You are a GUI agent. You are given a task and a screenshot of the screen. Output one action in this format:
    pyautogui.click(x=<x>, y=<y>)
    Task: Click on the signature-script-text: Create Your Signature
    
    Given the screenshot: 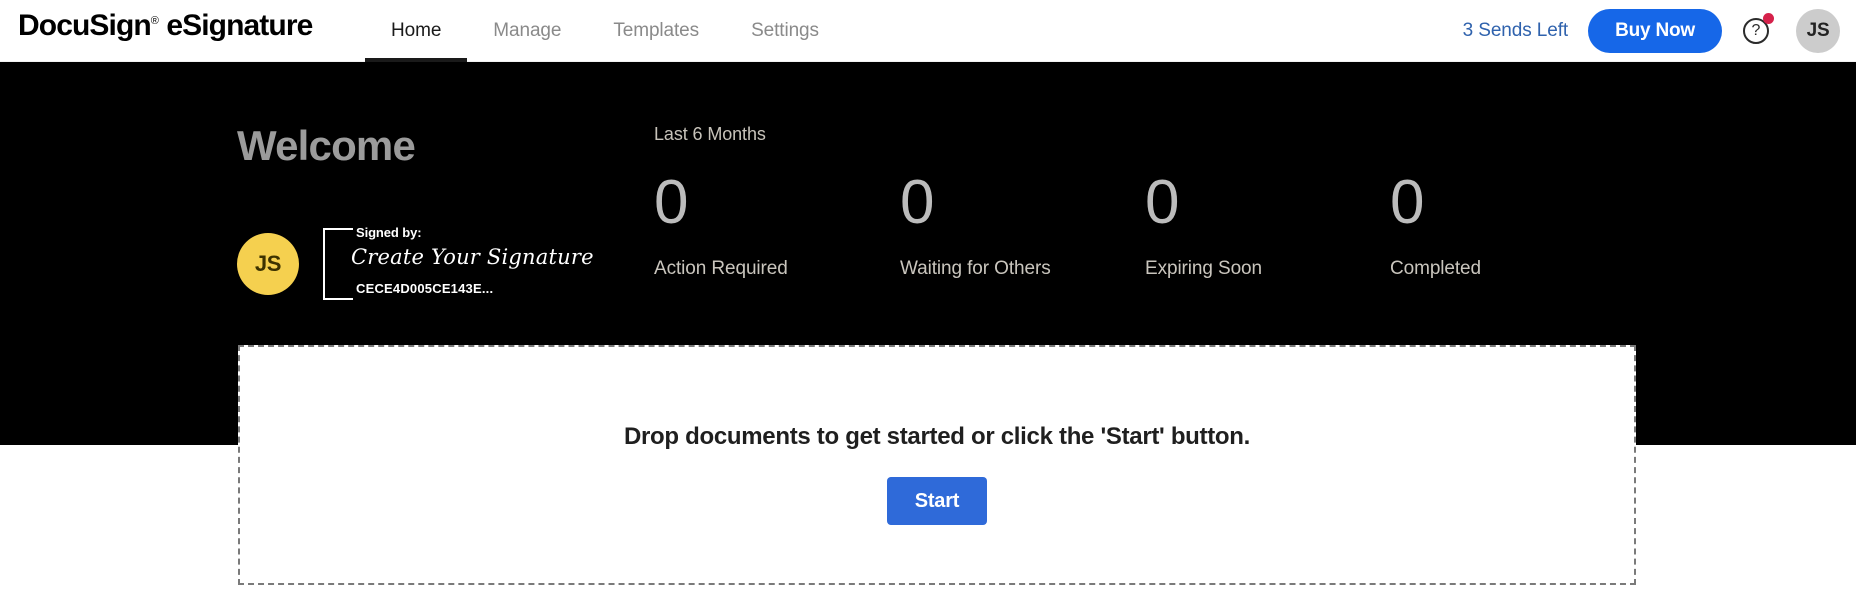 What is the action you would take?
    pyautogui.click(x=472, y=257)
    